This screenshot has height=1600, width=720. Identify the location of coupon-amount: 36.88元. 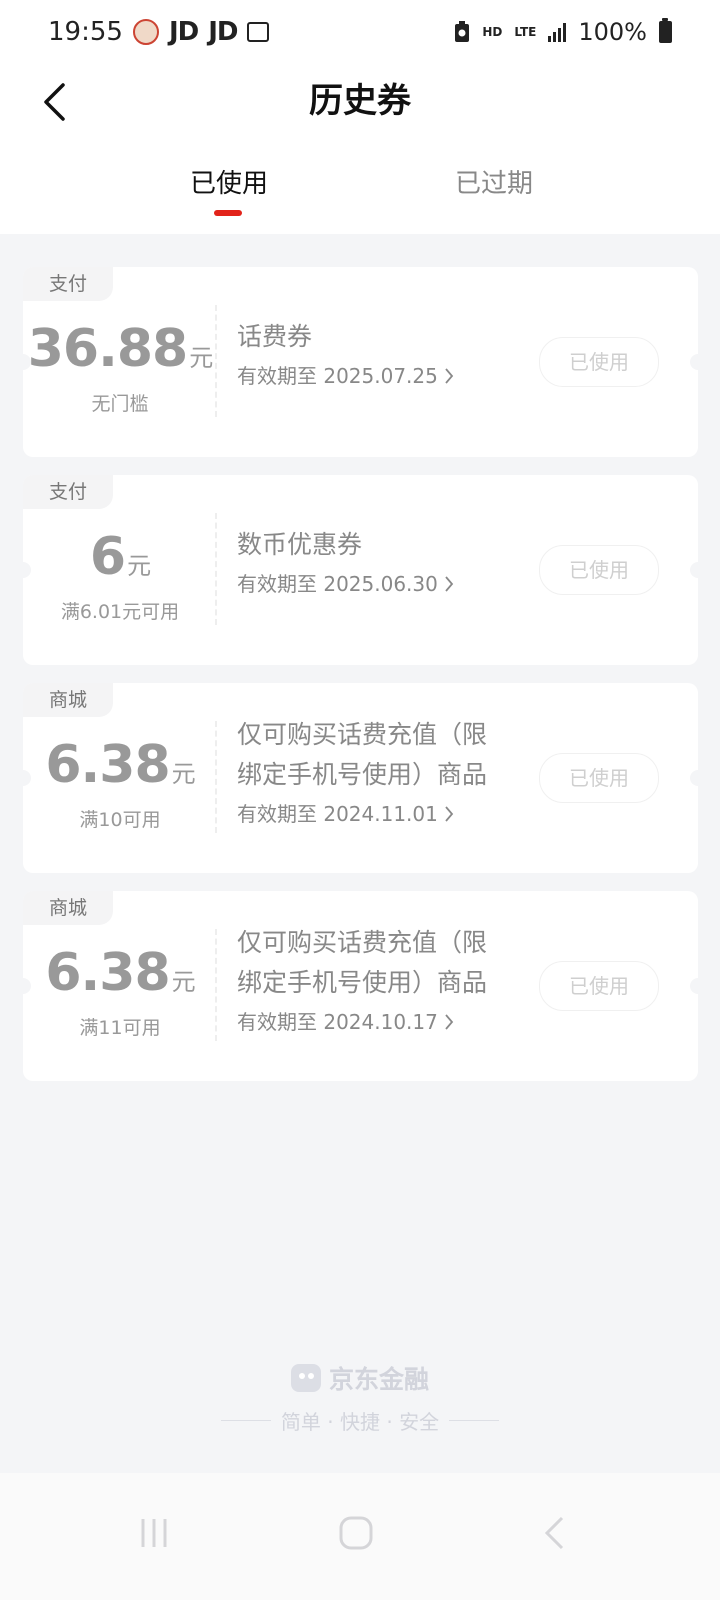
(120, 353).